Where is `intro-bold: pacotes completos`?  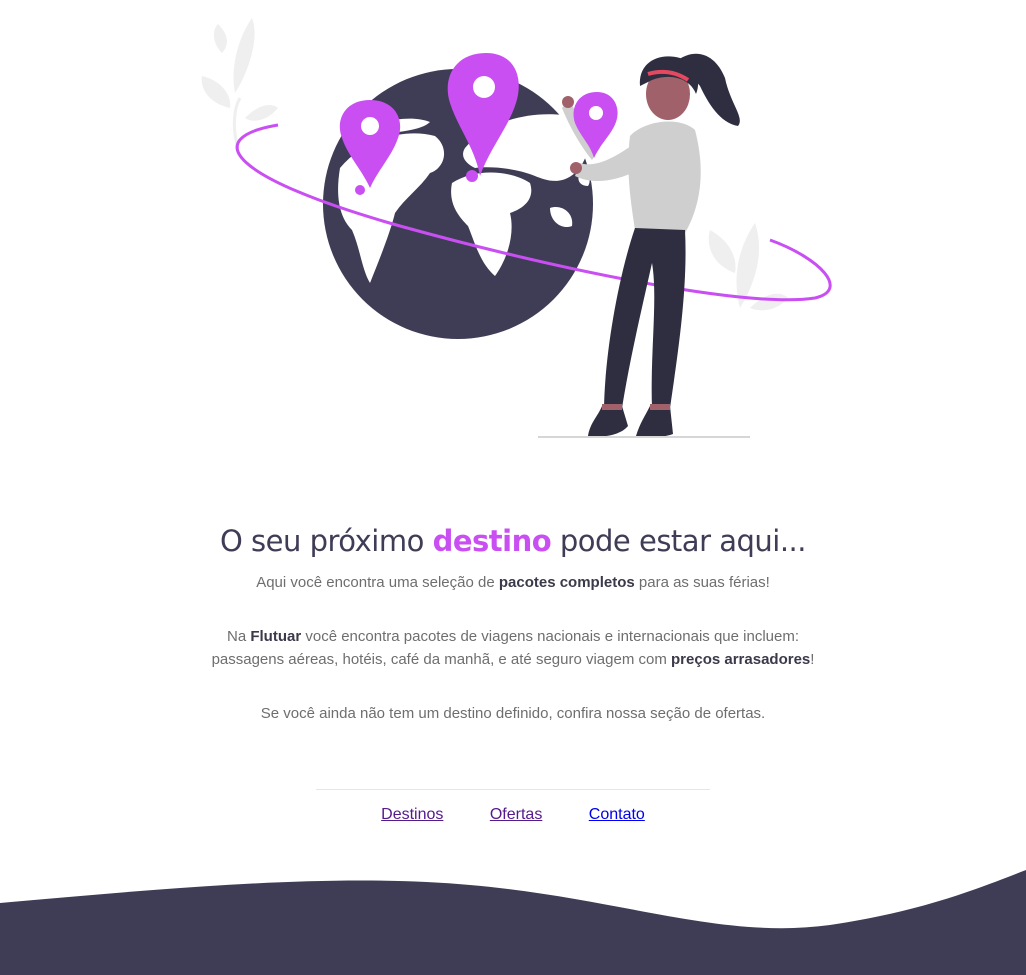
intro-bold: pacotes completos is located at coordinates (566, 582).